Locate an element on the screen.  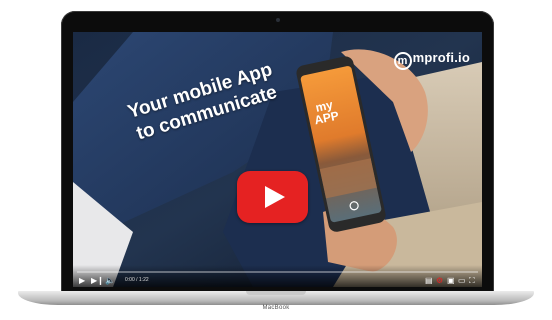
logo-mark-icon: m is located at coordinates (402, 61).